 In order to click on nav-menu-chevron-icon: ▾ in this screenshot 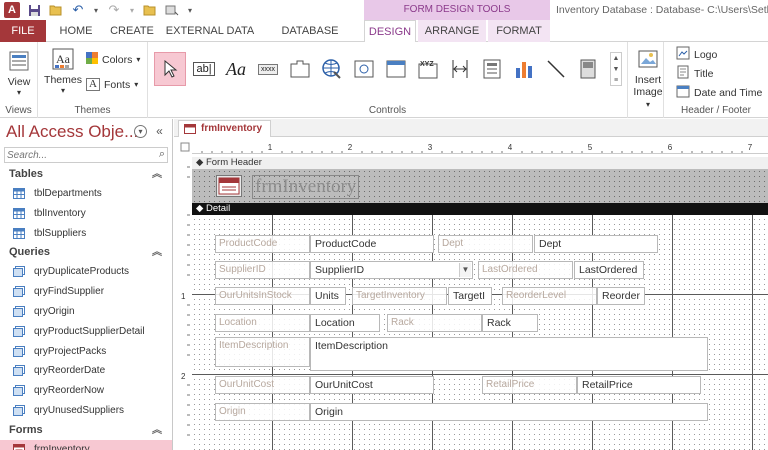, I will do `click(140, 131)`.